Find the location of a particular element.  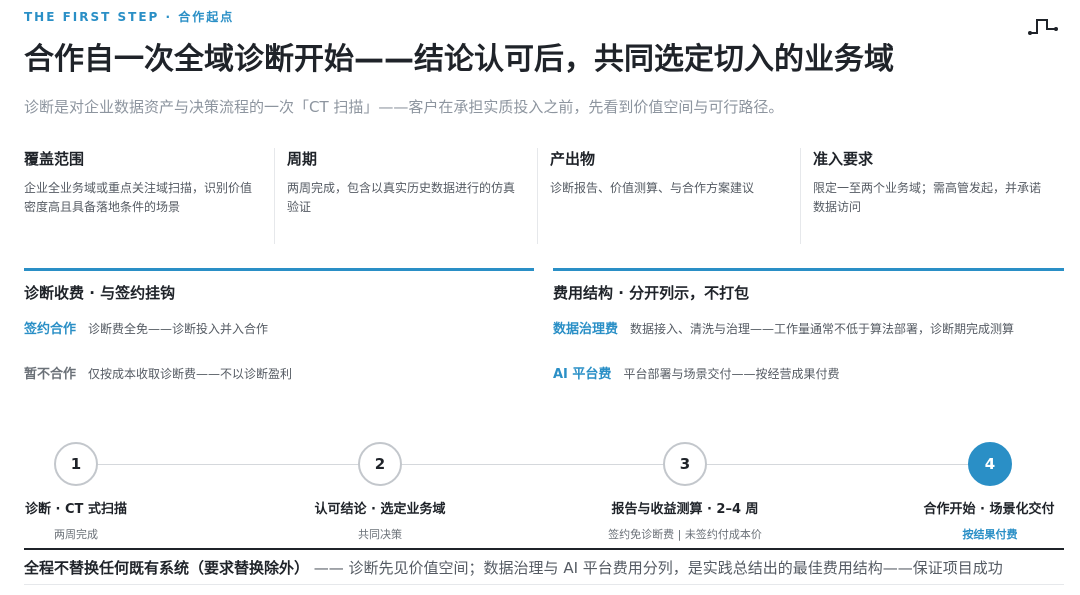

column-requirements: 准入要求 限定一至两个业务域；需高管发起，并承诺数据访问 is located at coordinates (938, 196).